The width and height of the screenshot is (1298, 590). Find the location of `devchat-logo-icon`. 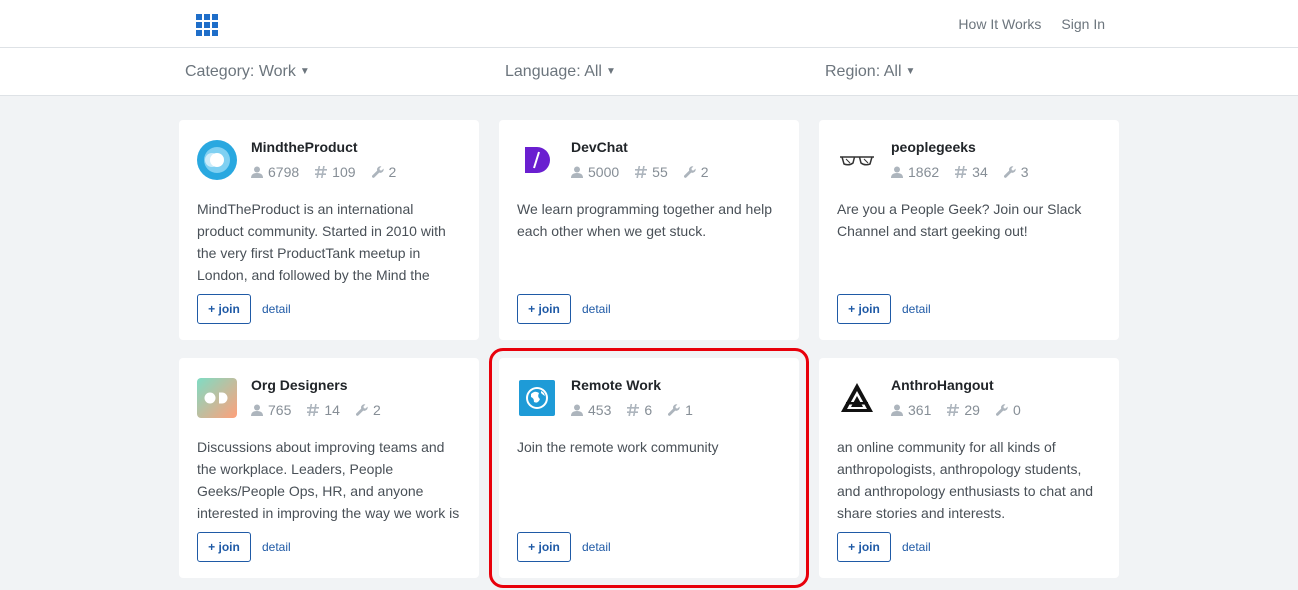

devchat-logo-icon is located at coordinates (537, 160).